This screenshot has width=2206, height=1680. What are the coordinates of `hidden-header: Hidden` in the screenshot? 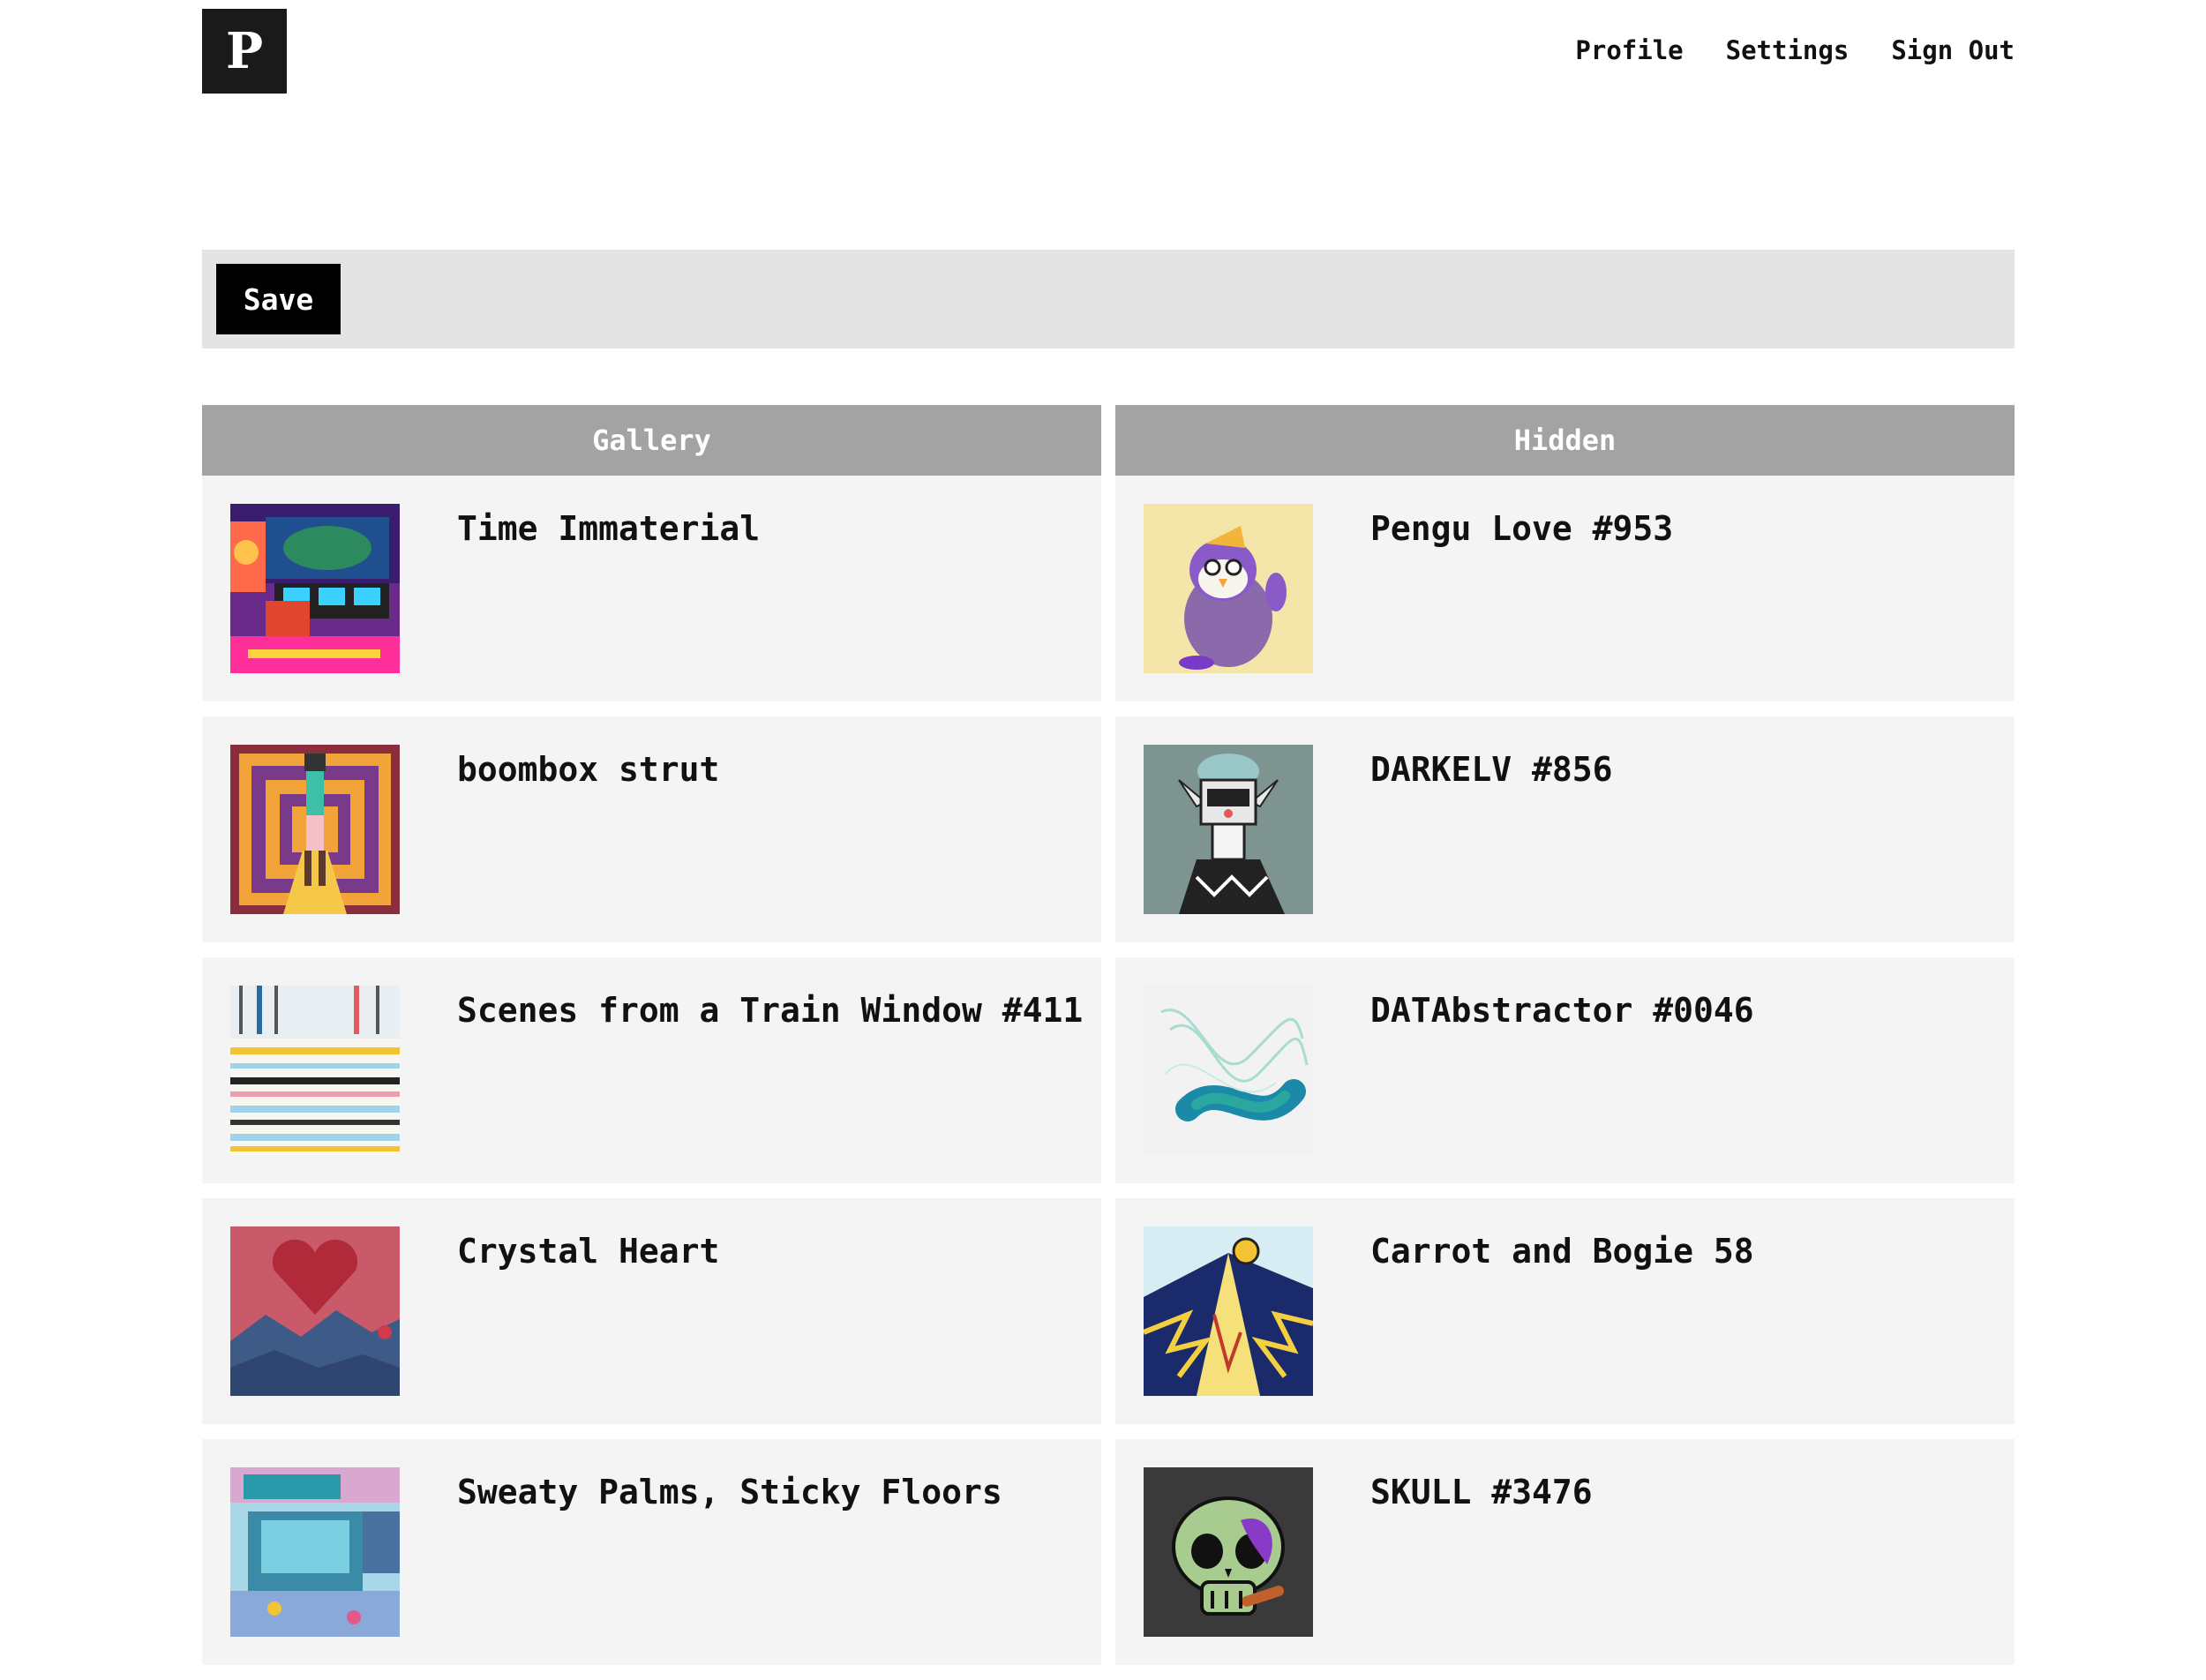 It's located at (1565, 440).